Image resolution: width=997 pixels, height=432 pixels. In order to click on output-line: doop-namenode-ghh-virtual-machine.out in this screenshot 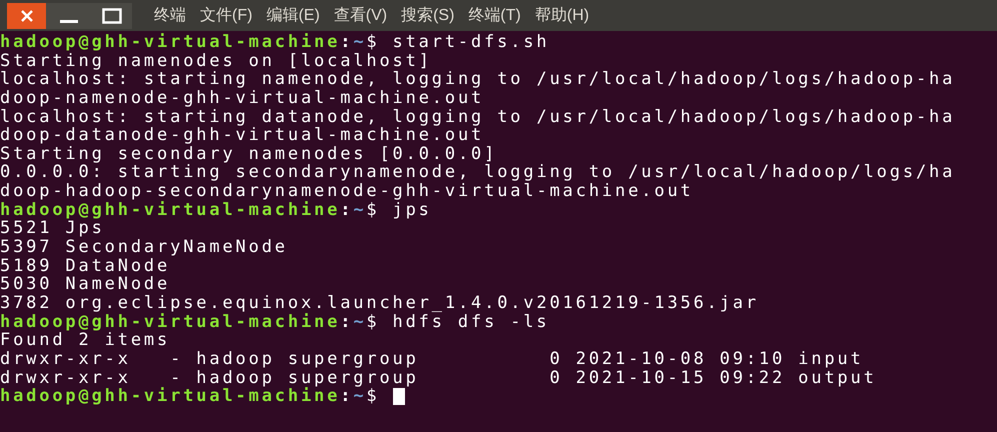, I will do `click(242, 98)`.